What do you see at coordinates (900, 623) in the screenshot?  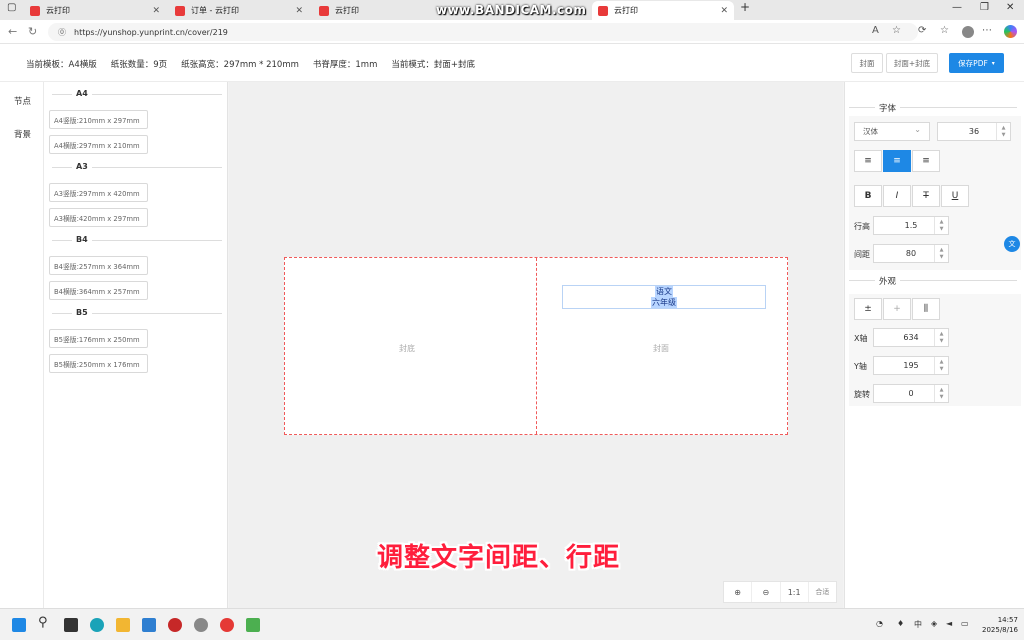 I see `microphone-icon: ♦` at bounding box center [900, 623].